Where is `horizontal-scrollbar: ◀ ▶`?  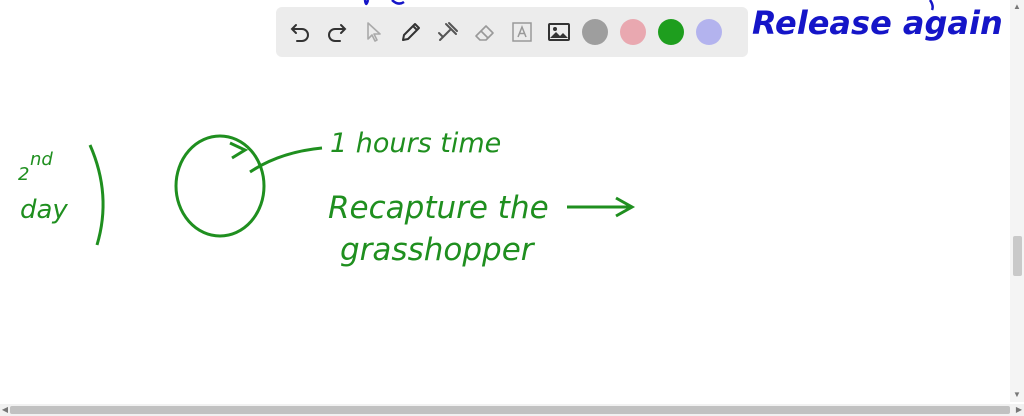
horizontal-scrollbar: ◀ ▶ is located at coordinates (512, 410).